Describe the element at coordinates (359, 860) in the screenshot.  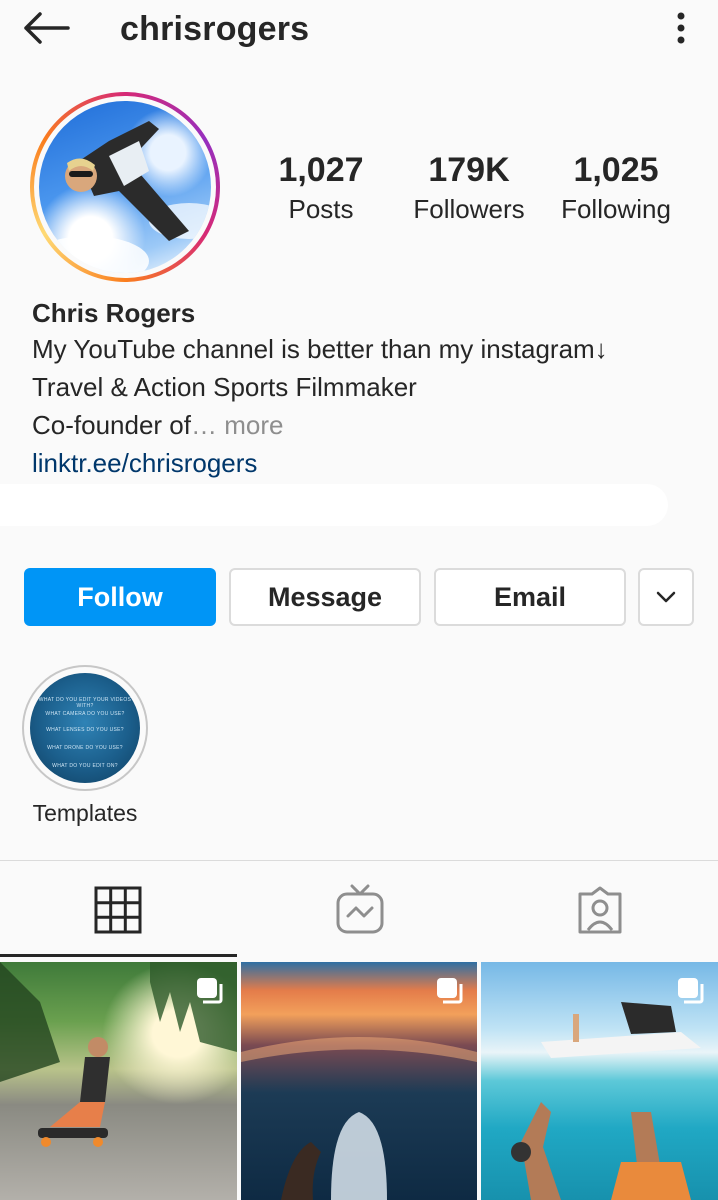
I see `tabs-divider` at that location.